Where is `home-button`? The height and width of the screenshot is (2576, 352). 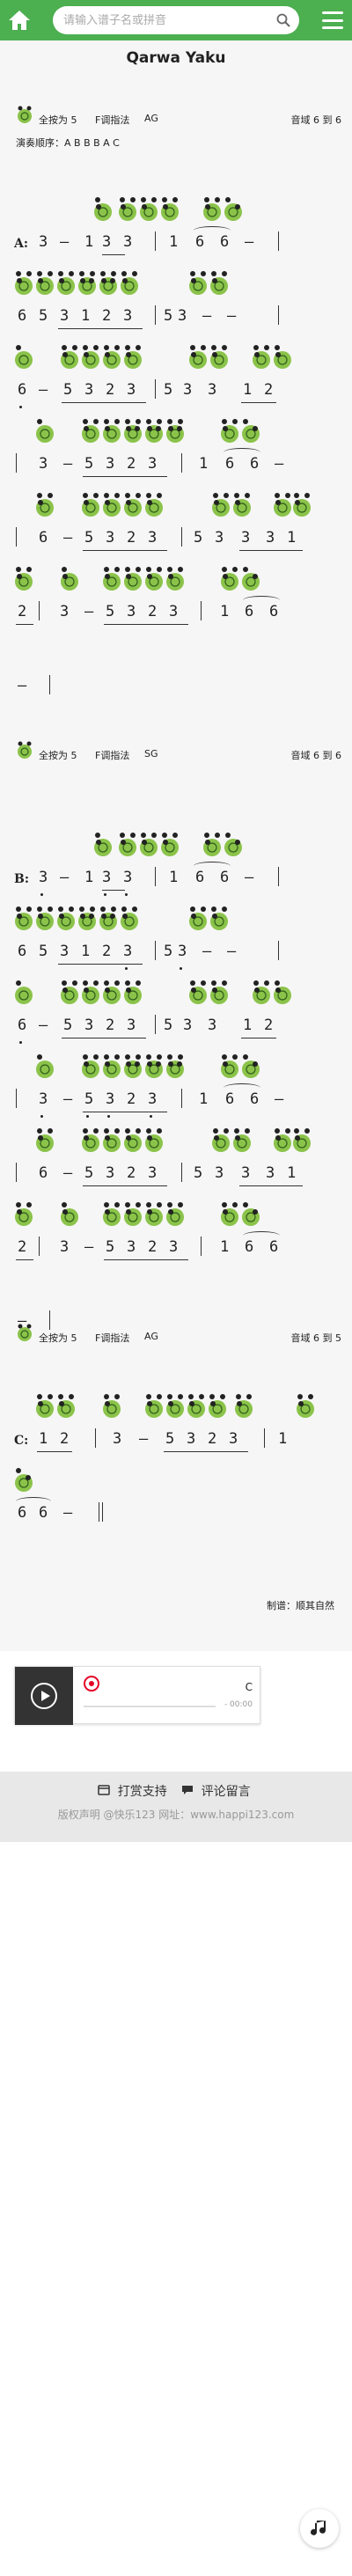
home-button is located at coordinates (19, 20).